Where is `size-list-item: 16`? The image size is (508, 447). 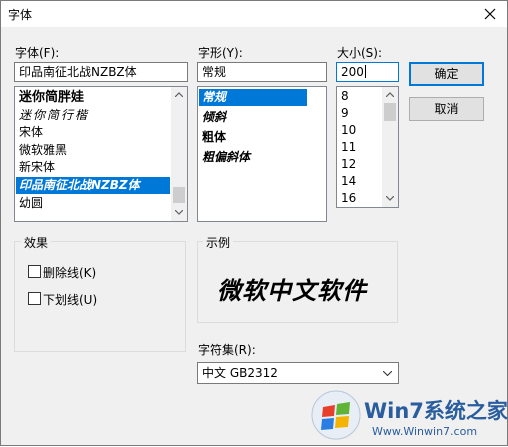
size-list-item: 16 is located at coordinates (359, 198).